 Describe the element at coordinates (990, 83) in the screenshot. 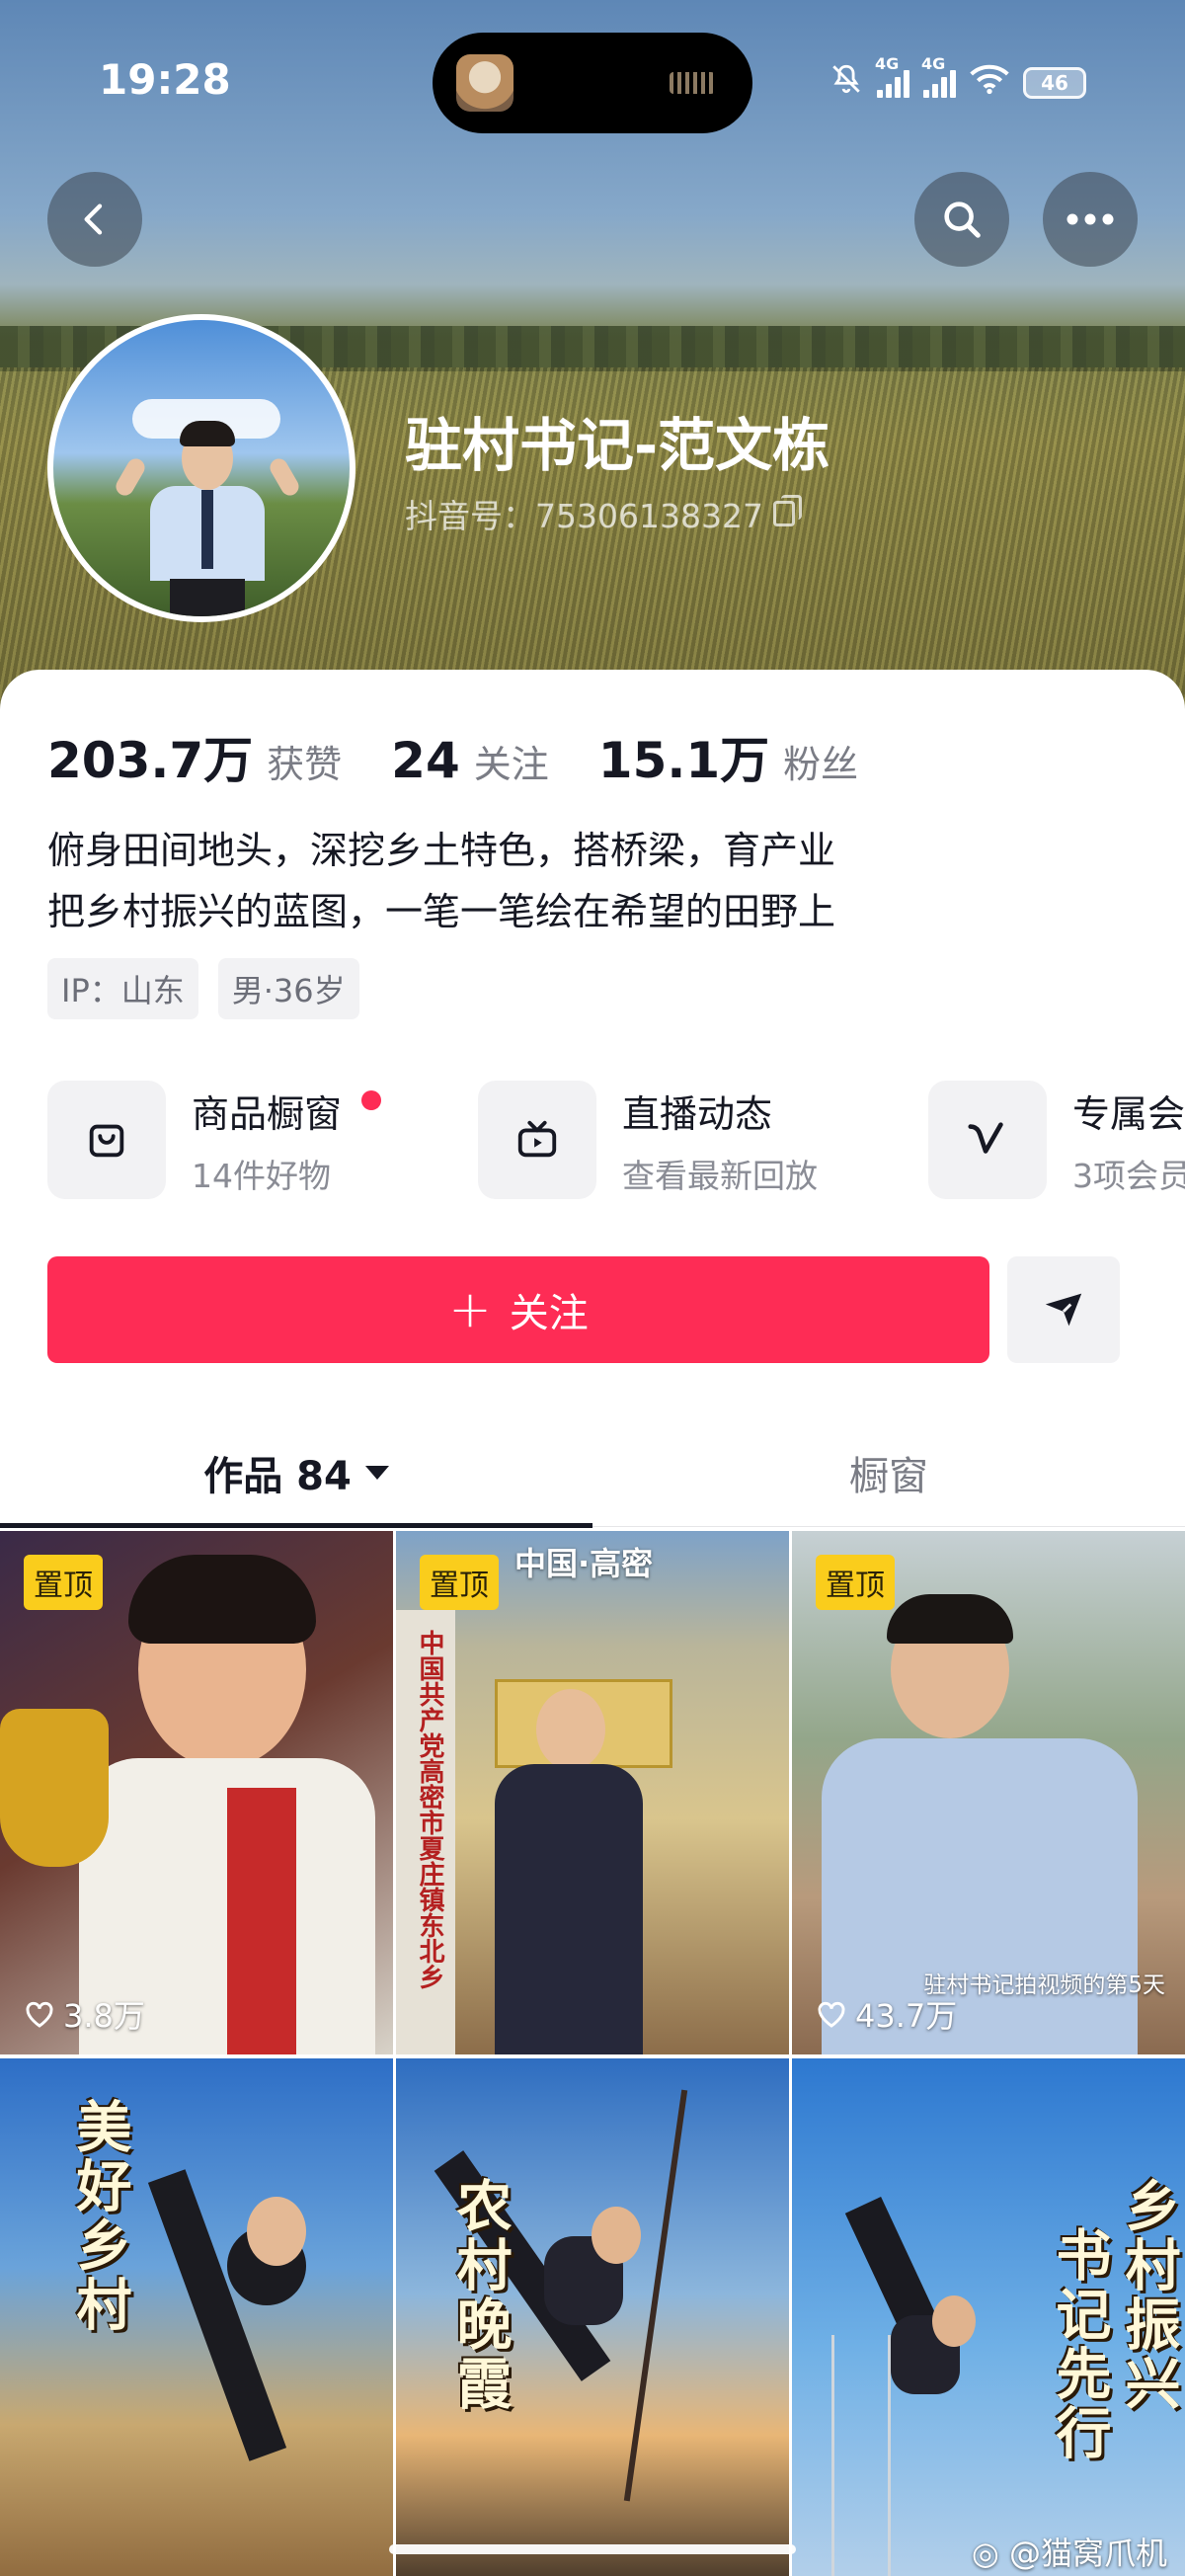

I see `wifi-icon` at that location.